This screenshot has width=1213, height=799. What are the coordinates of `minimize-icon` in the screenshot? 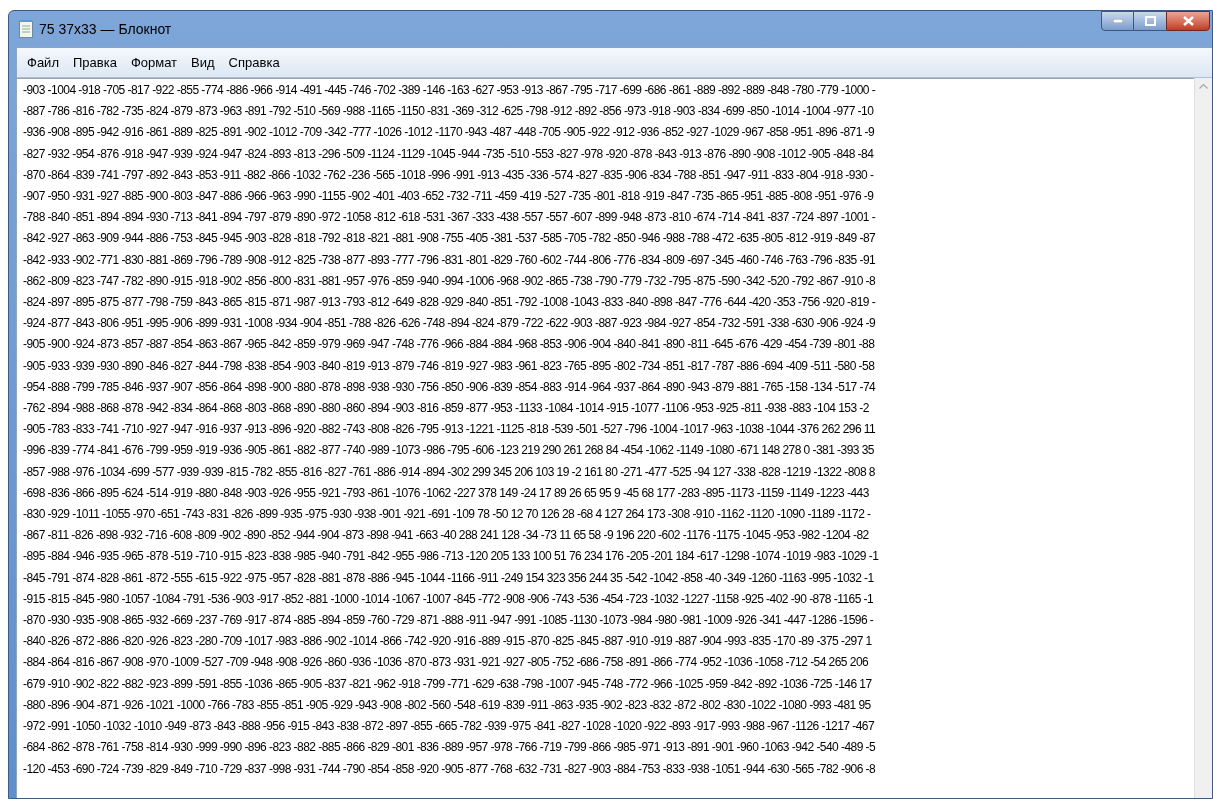 It's located at (1117, 21).